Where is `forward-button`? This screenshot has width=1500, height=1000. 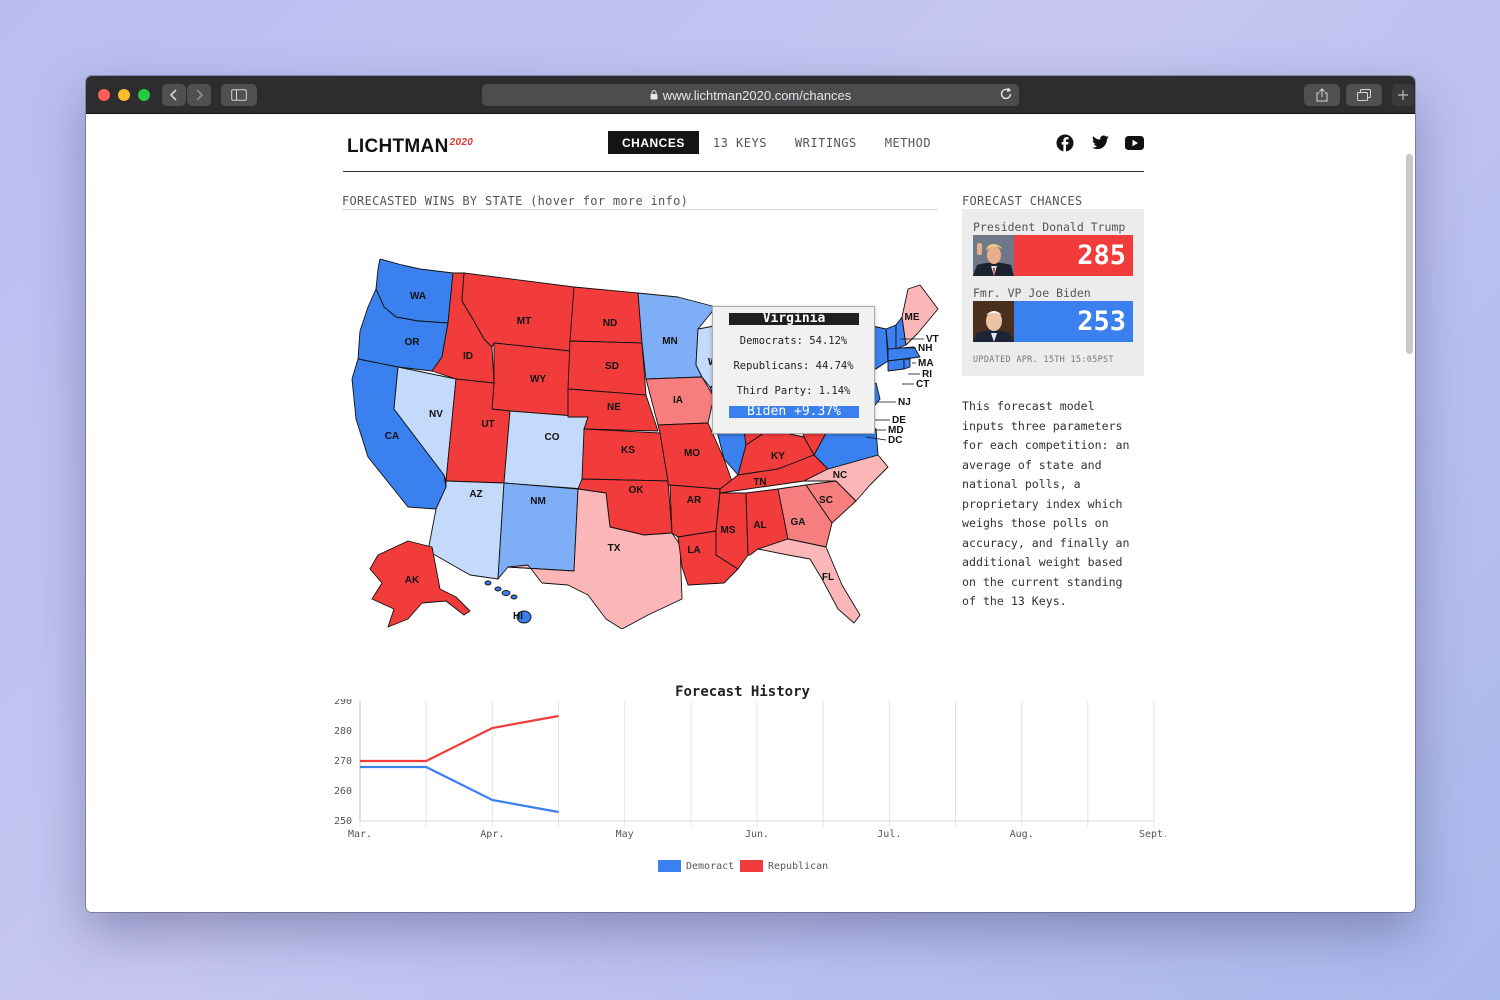 forward-button is located at coordinates (199, 95).